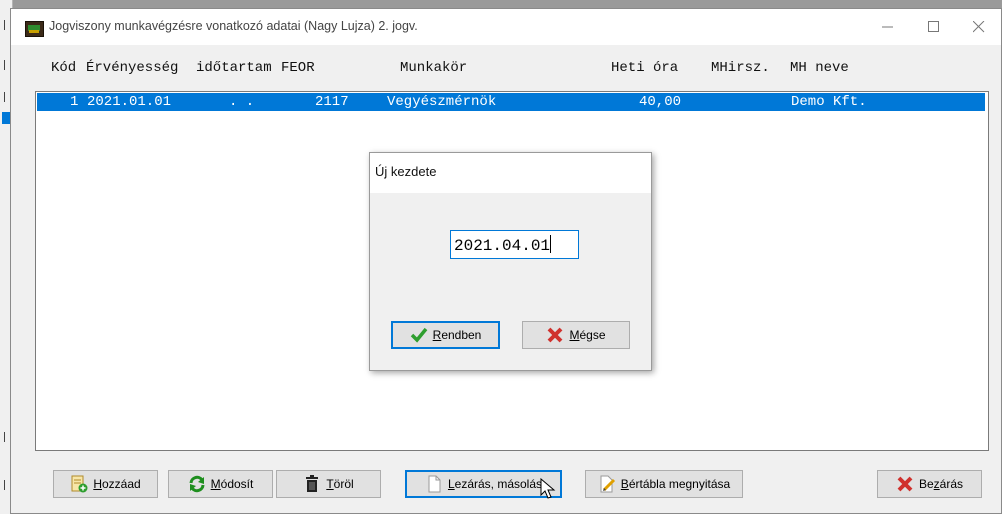 The height and width of the screenshot is (514, 1002). I want to click on cancel-button: Mégse, so click(576, 335).